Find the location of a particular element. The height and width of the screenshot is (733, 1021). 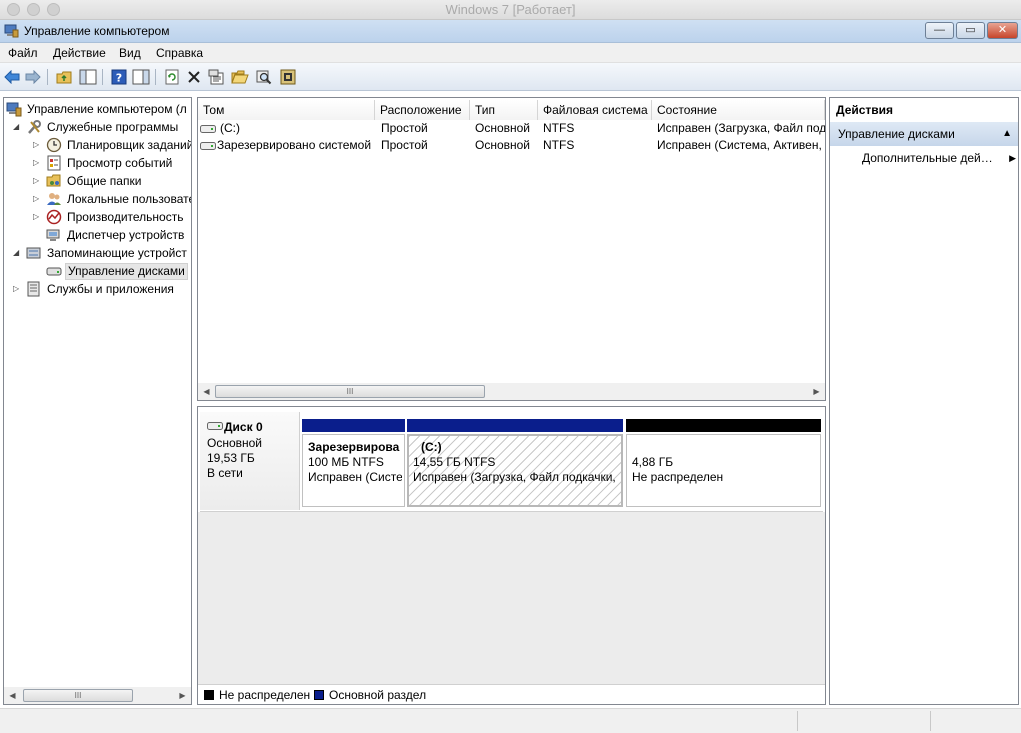

disk-type: Основной is located at coordinates (235, 443).